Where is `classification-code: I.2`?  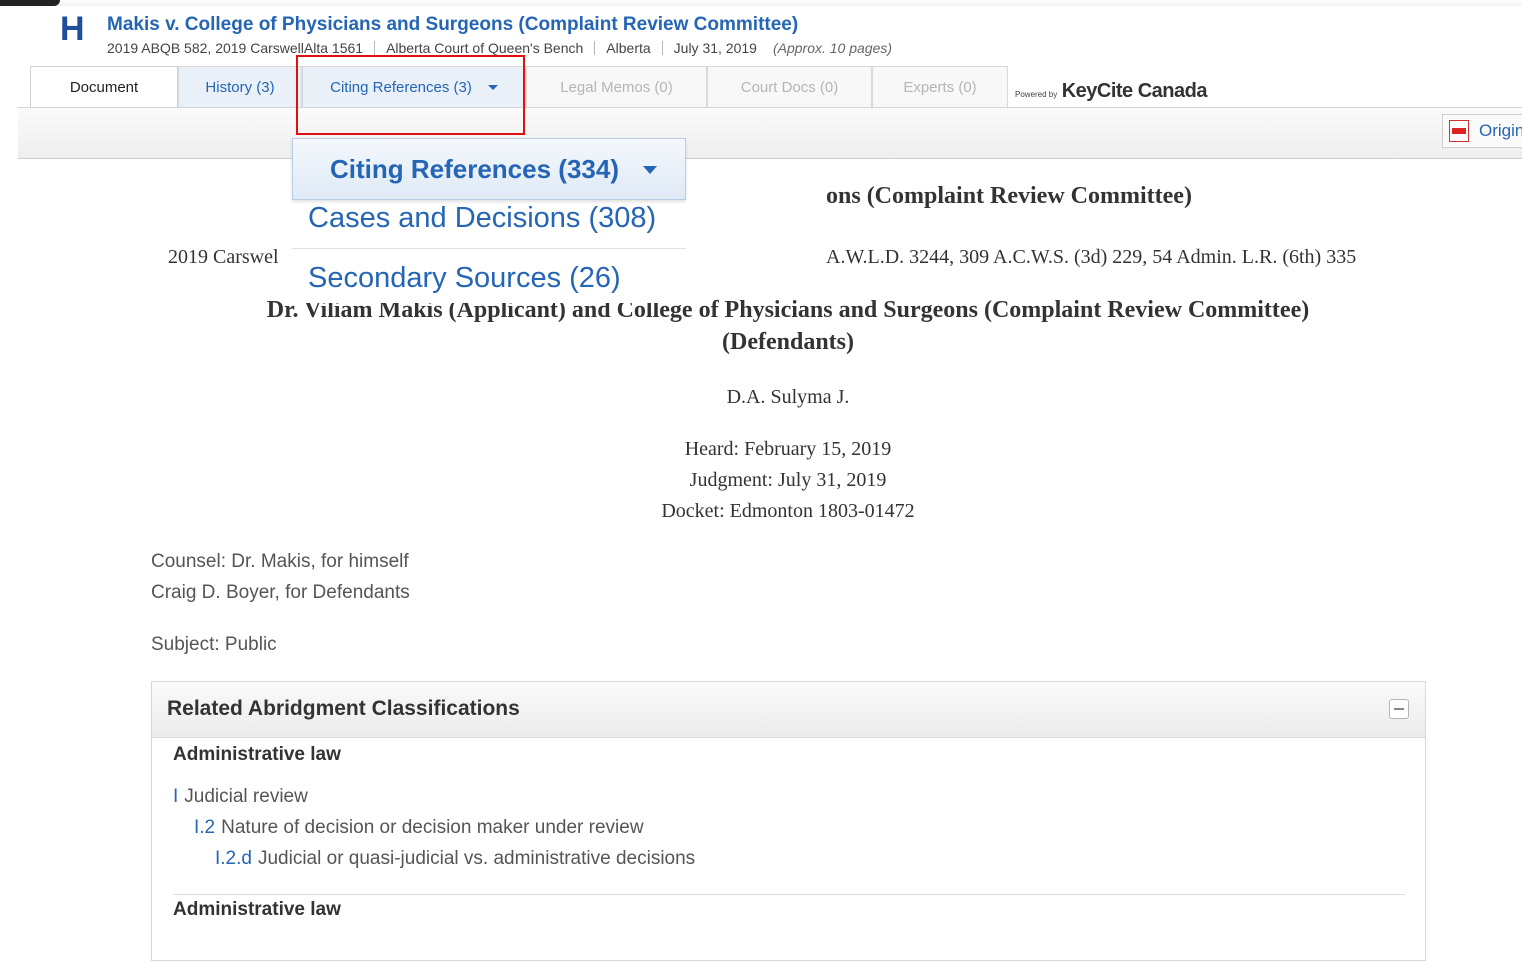
classification-code: I.2 is located at coordinates (205, 827).